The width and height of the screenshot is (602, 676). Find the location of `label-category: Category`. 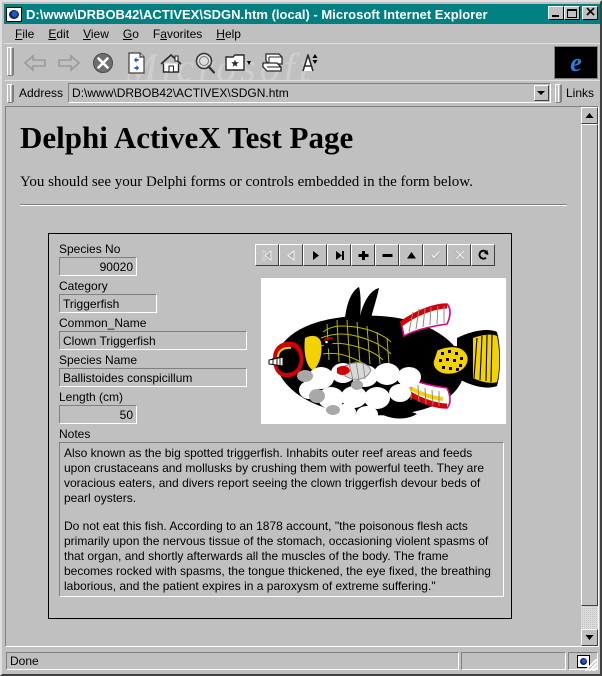

label-category: Category is located at coordinates (83, 286).